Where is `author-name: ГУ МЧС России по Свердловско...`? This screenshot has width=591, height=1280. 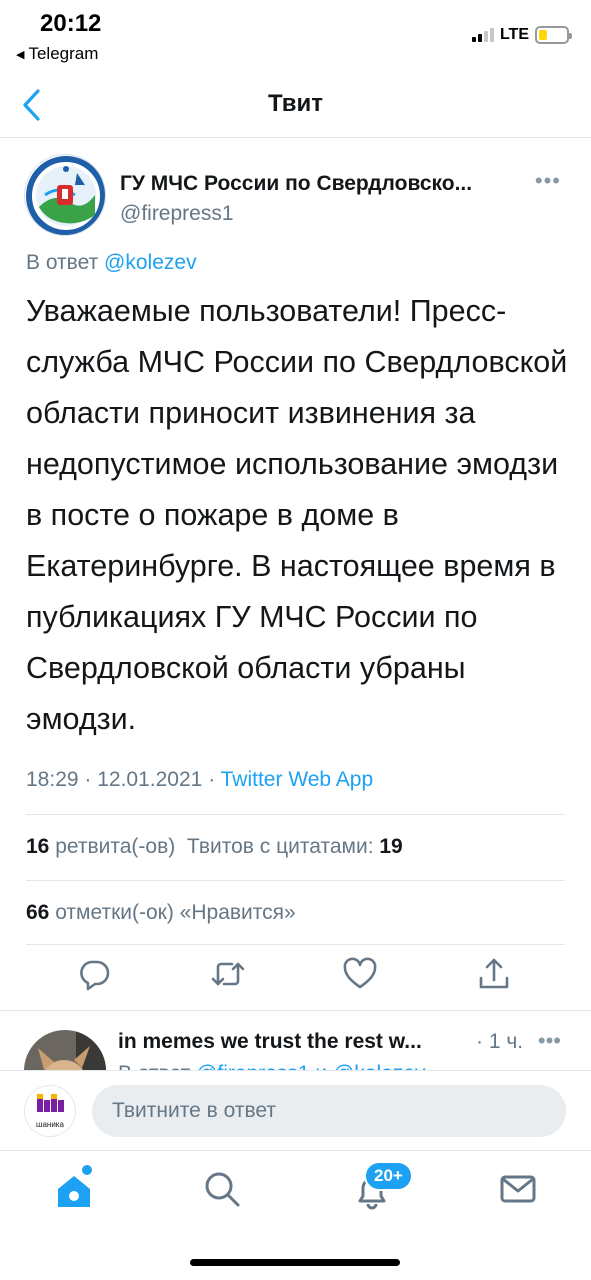 author-name: ГУ МЧС России по Свердловско... is located at coordinates (296, 184).